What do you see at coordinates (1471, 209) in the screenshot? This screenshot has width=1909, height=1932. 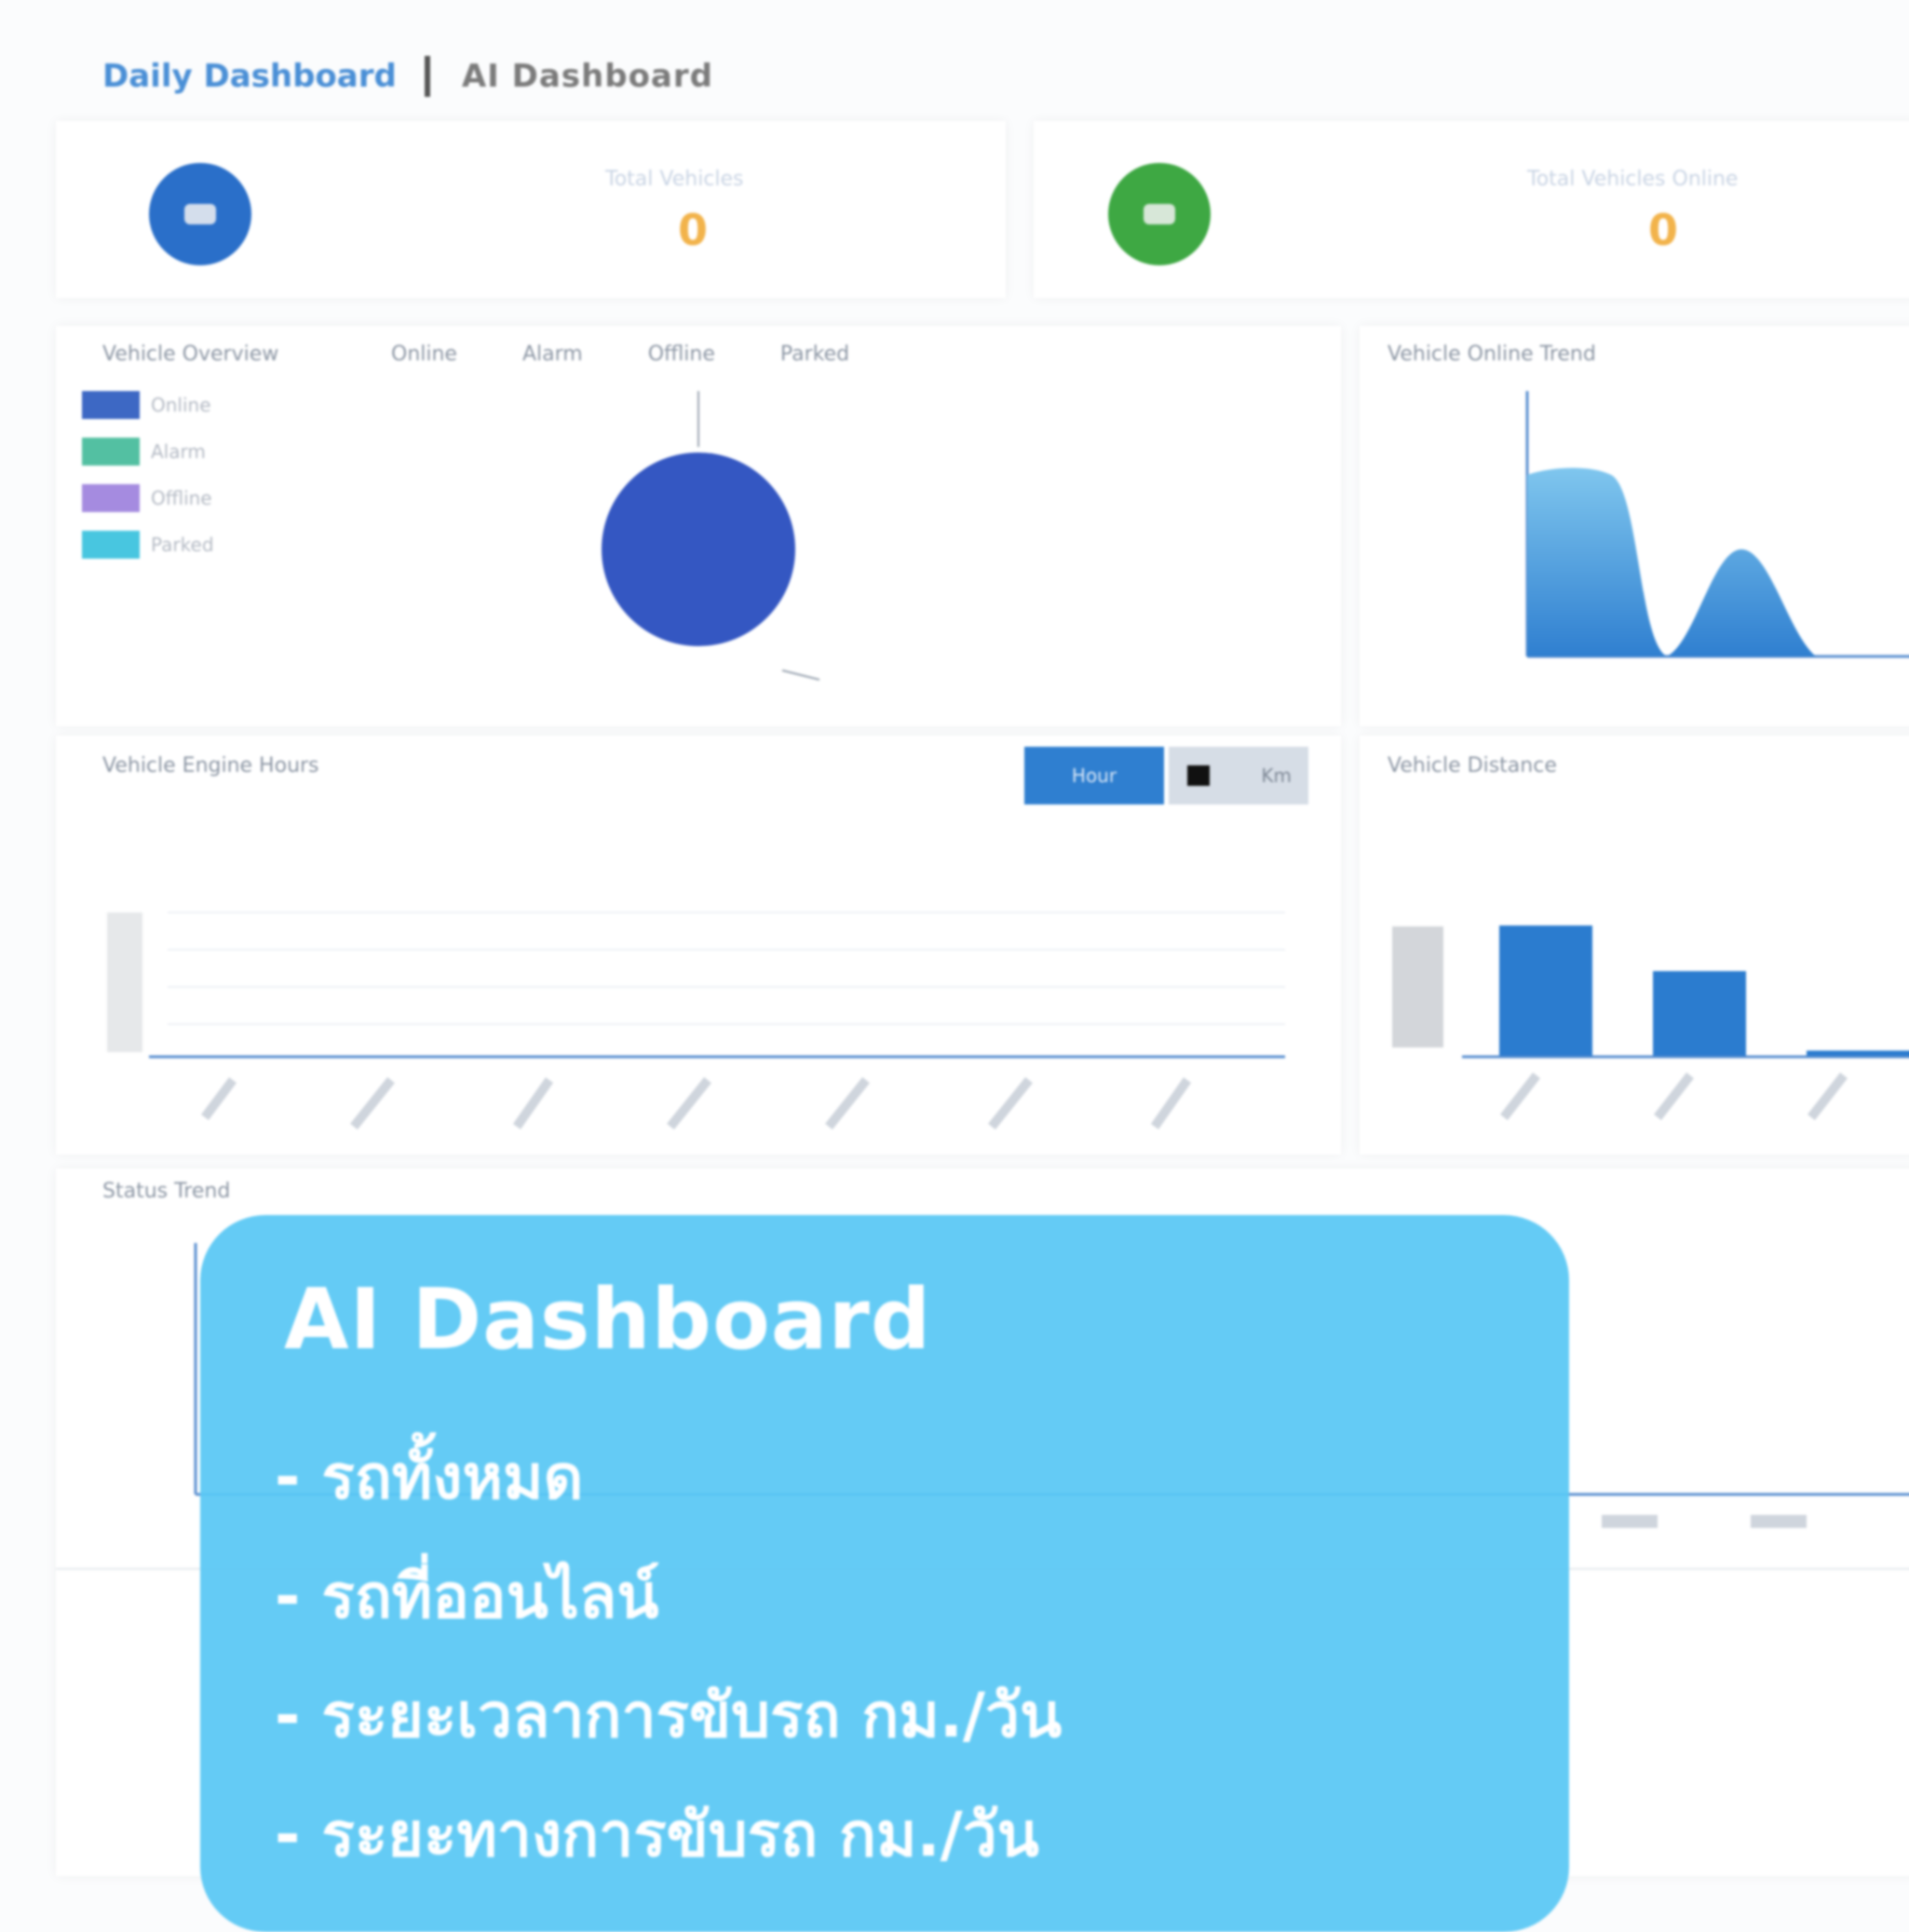 I see `stat-card-online: Total Vehicles Online 0` at bounding box center [1471, 209].